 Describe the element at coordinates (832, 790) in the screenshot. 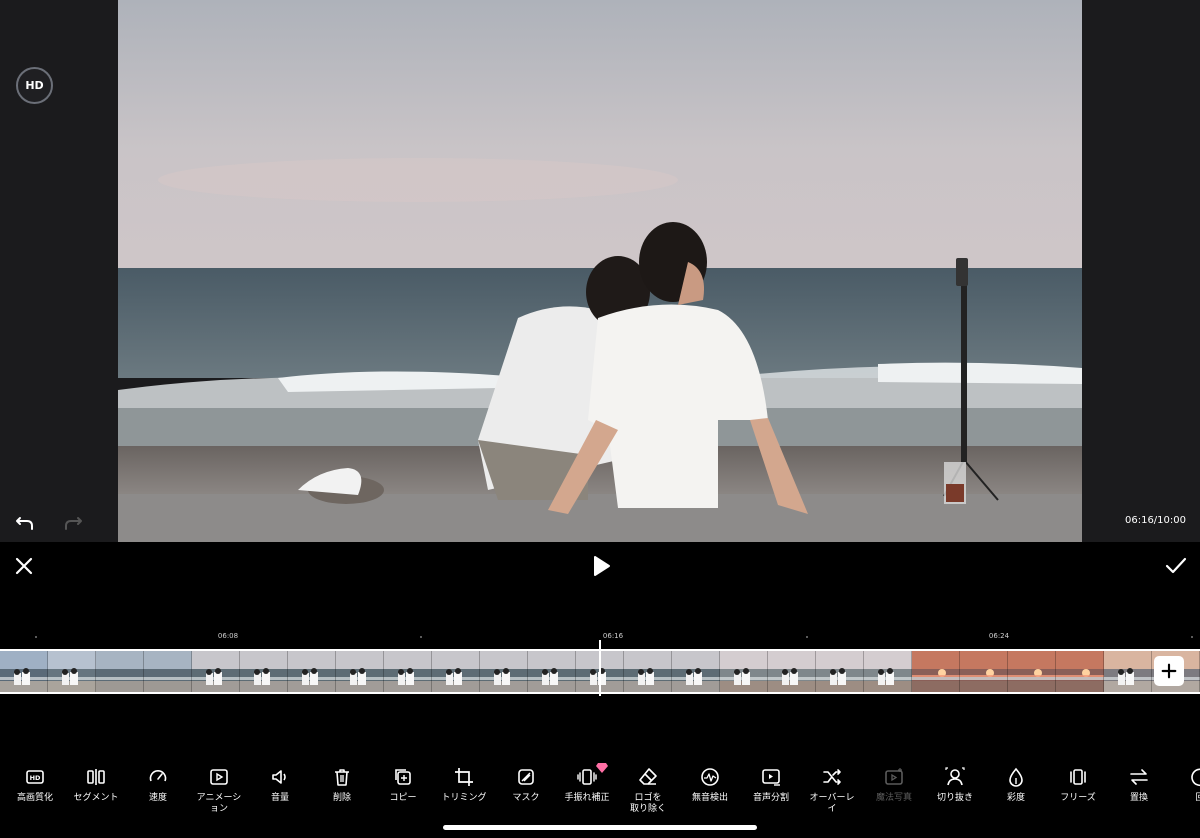

I see `tool-overlay: オーバーレ イ` at that location.